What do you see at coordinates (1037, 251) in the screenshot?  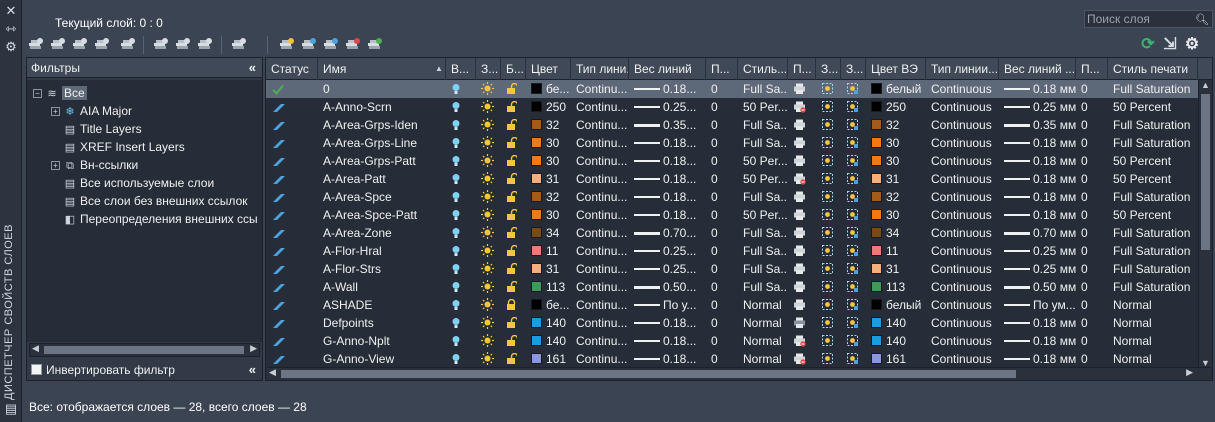 I see `vp-lineweight: 0.25 мм` at bounding box center [1037, 251].